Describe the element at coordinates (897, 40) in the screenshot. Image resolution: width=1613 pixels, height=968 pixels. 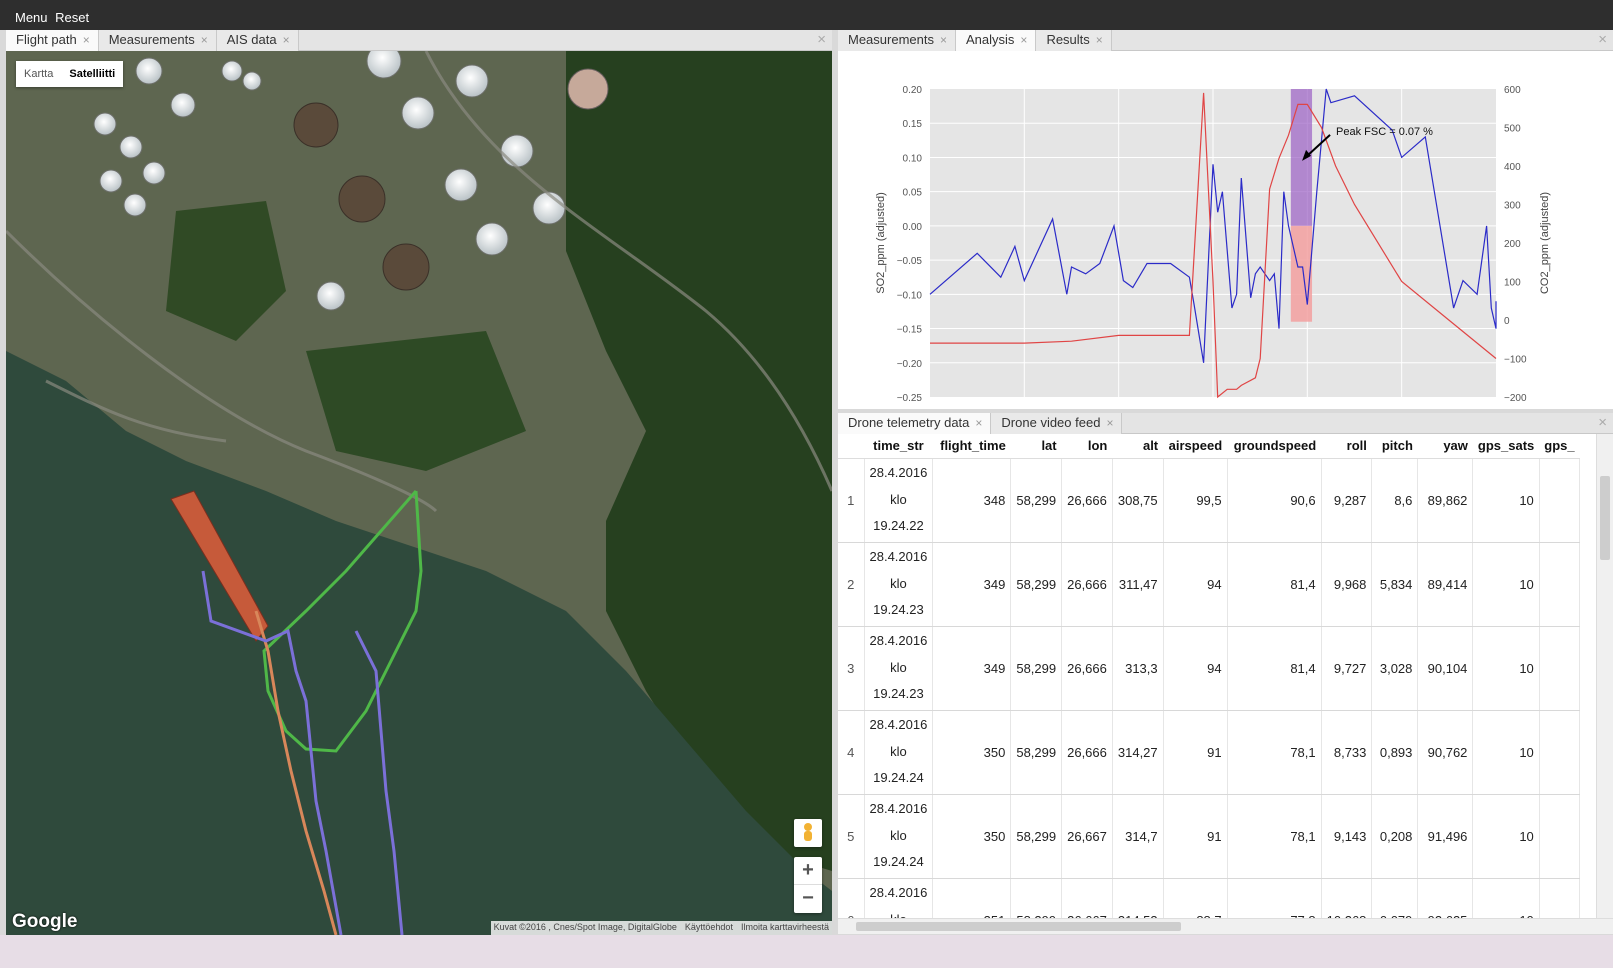
I see `tab-measurements-right: Measurements ×` at that location.